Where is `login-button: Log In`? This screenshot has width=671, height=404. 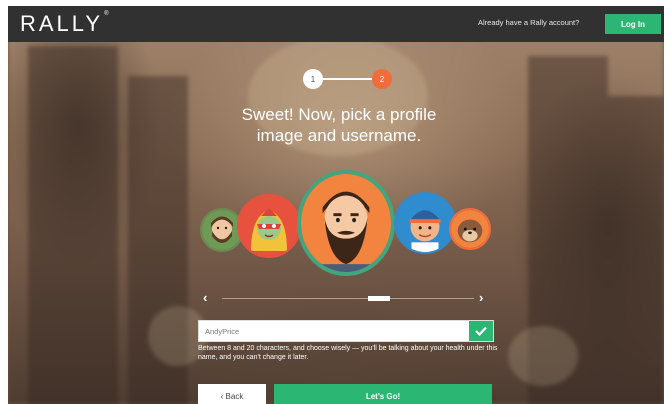
login-button: Log In is located at coordinates (633, 24).